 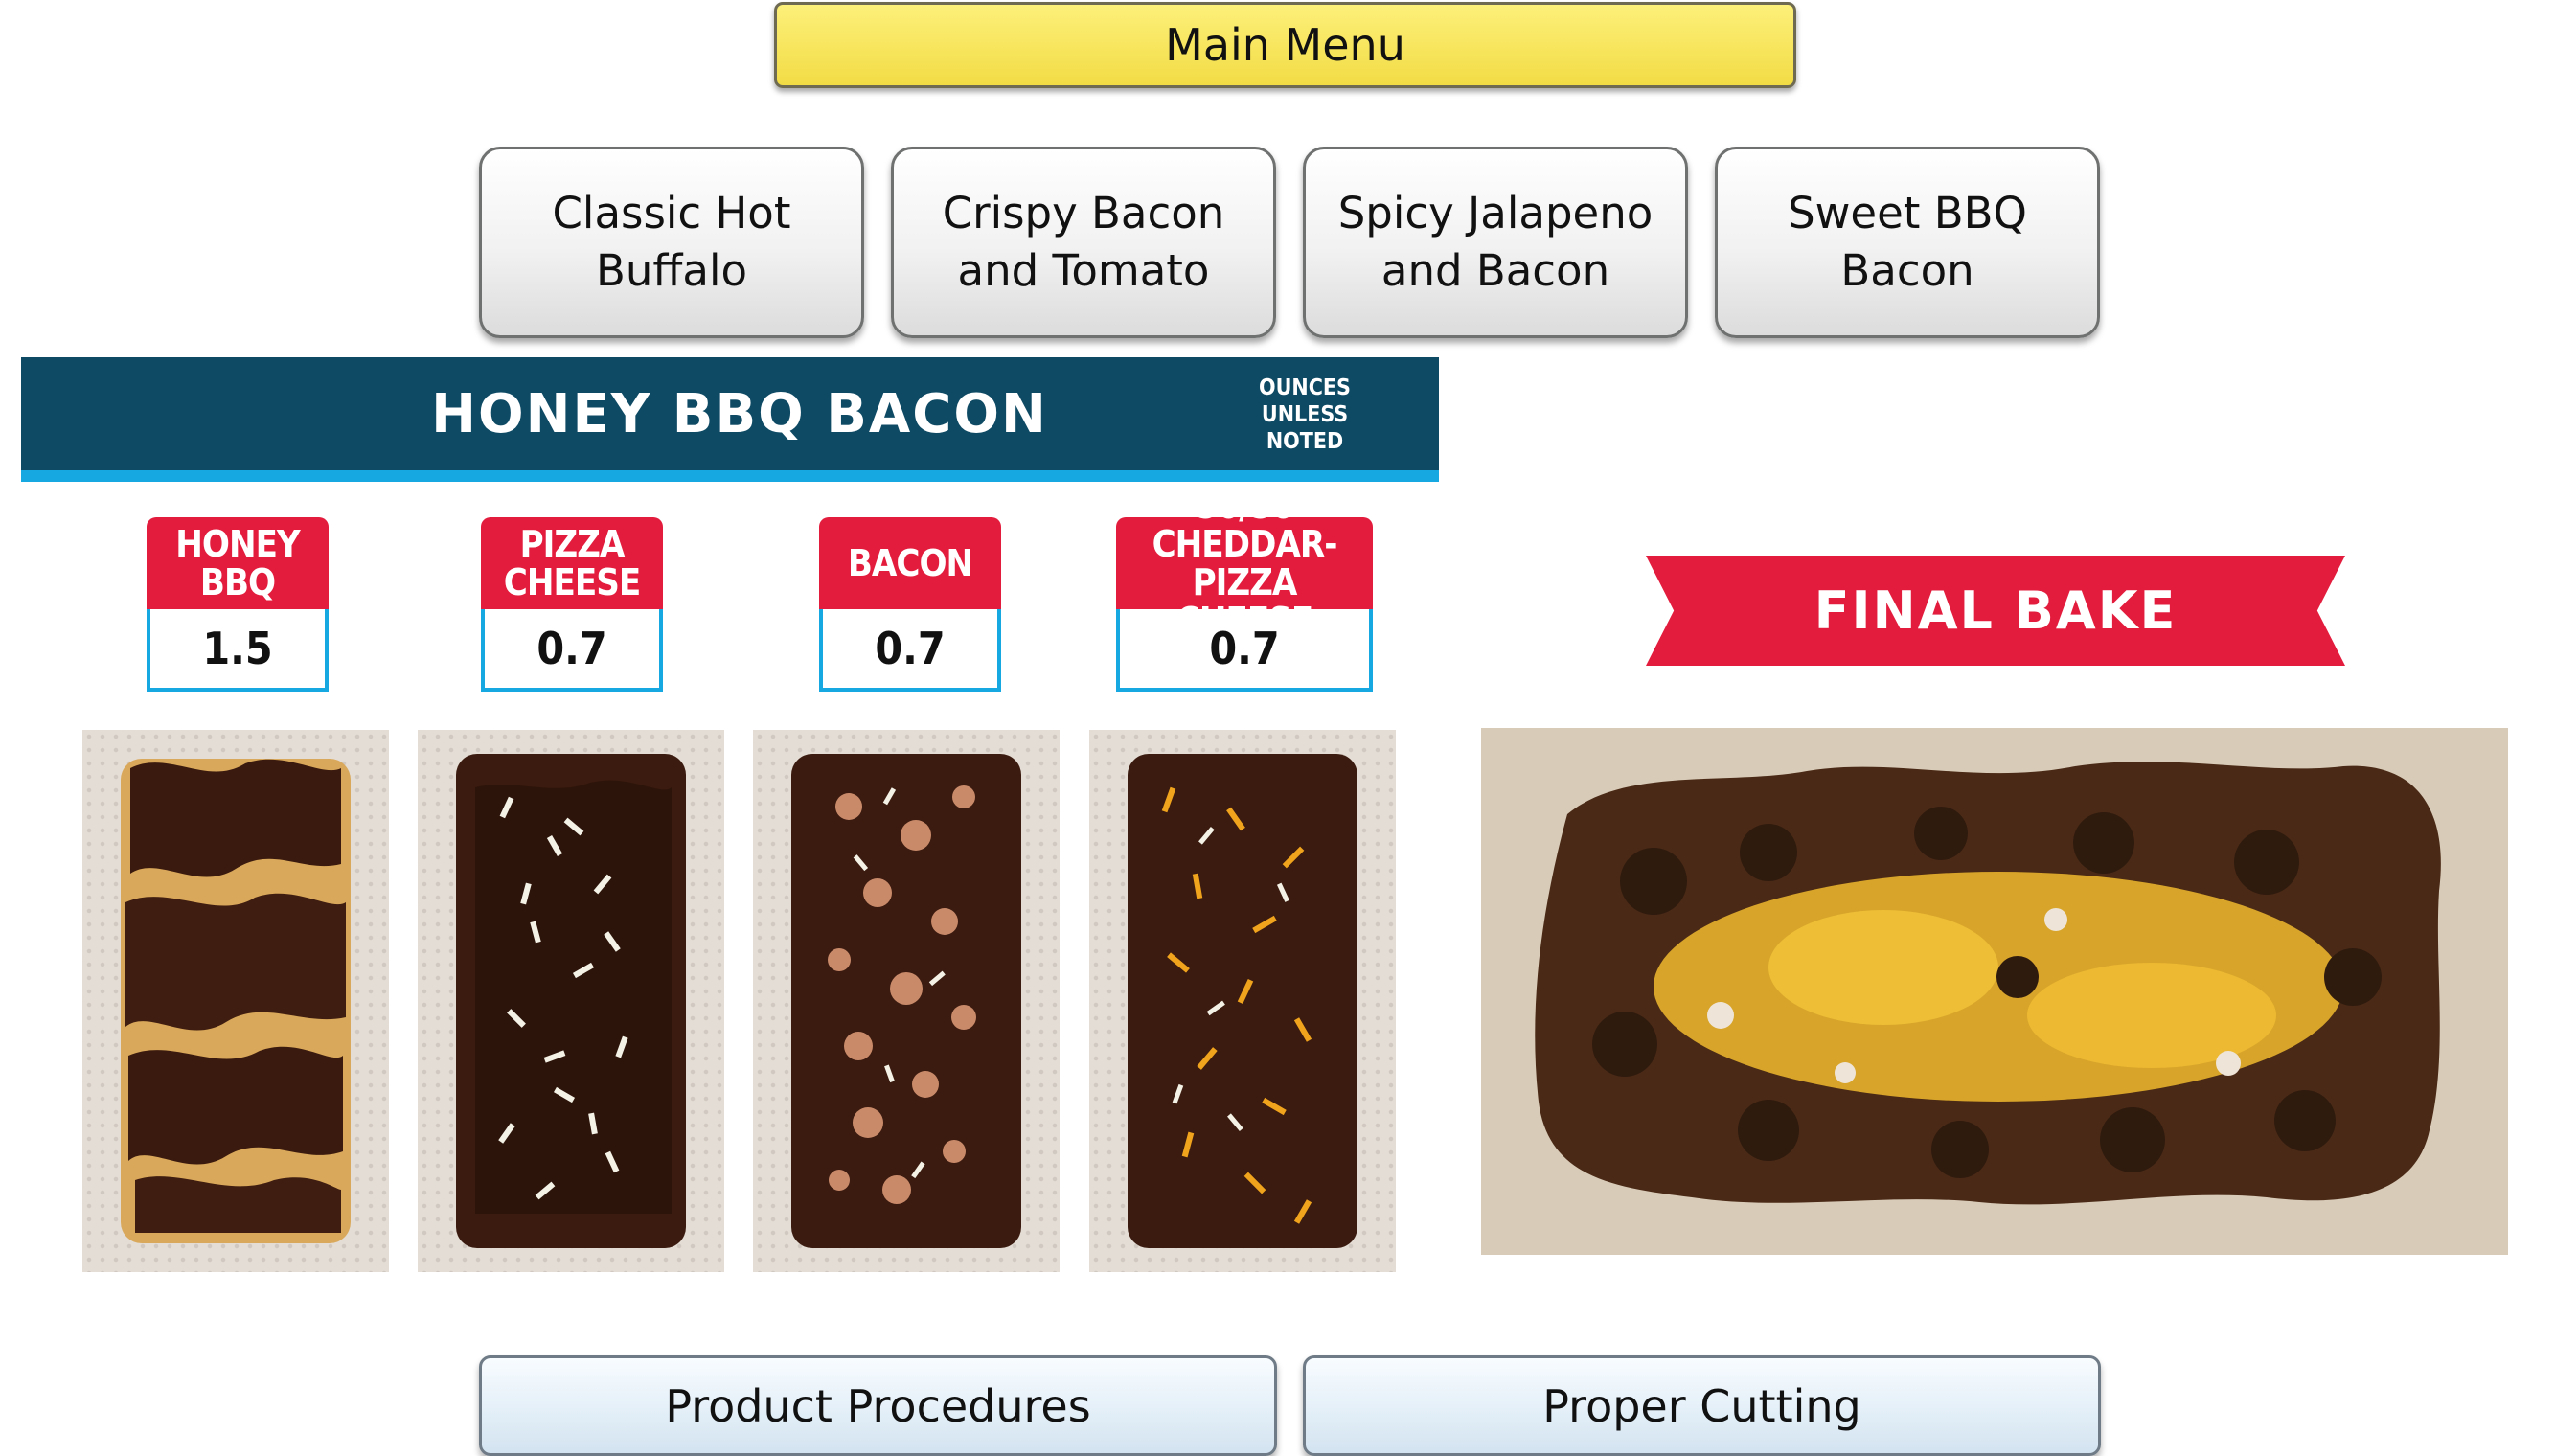 I want to click on units-note: OUNCES UNLESS NOTED, so click(x=1305, y=415).